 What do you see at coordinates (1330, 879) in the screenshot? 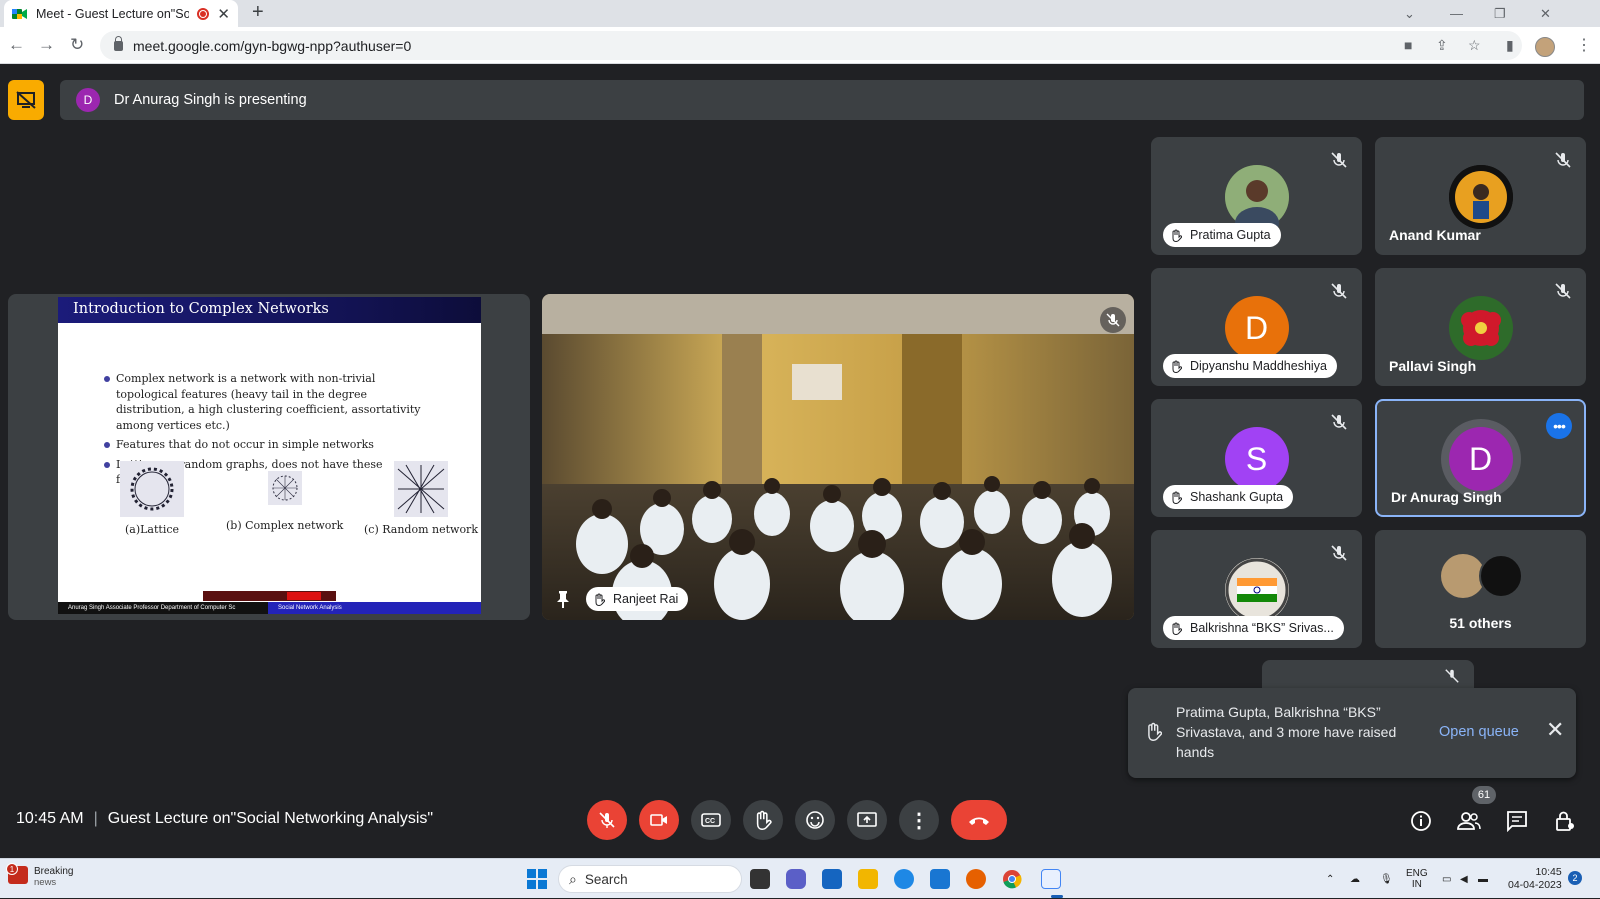
I see `show-hidden-icons-icon: ⌃` at bounding box center [1330, 879].